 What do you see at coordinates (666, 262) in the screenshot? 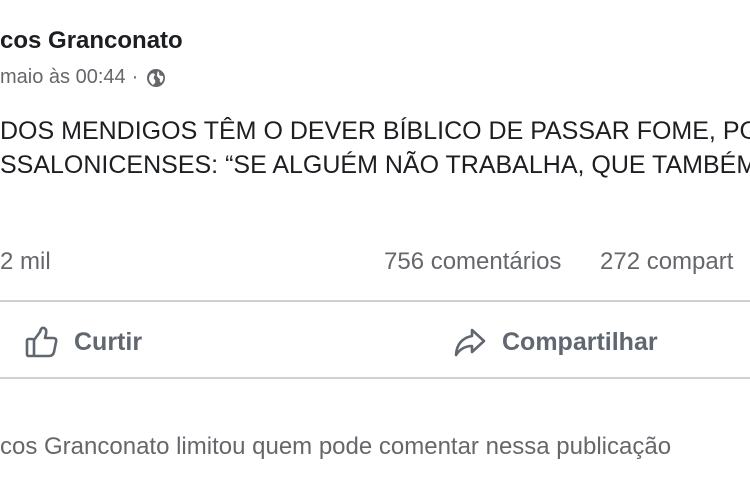
I see `shares-count: 272 compart` at bounding box center [666, 262].